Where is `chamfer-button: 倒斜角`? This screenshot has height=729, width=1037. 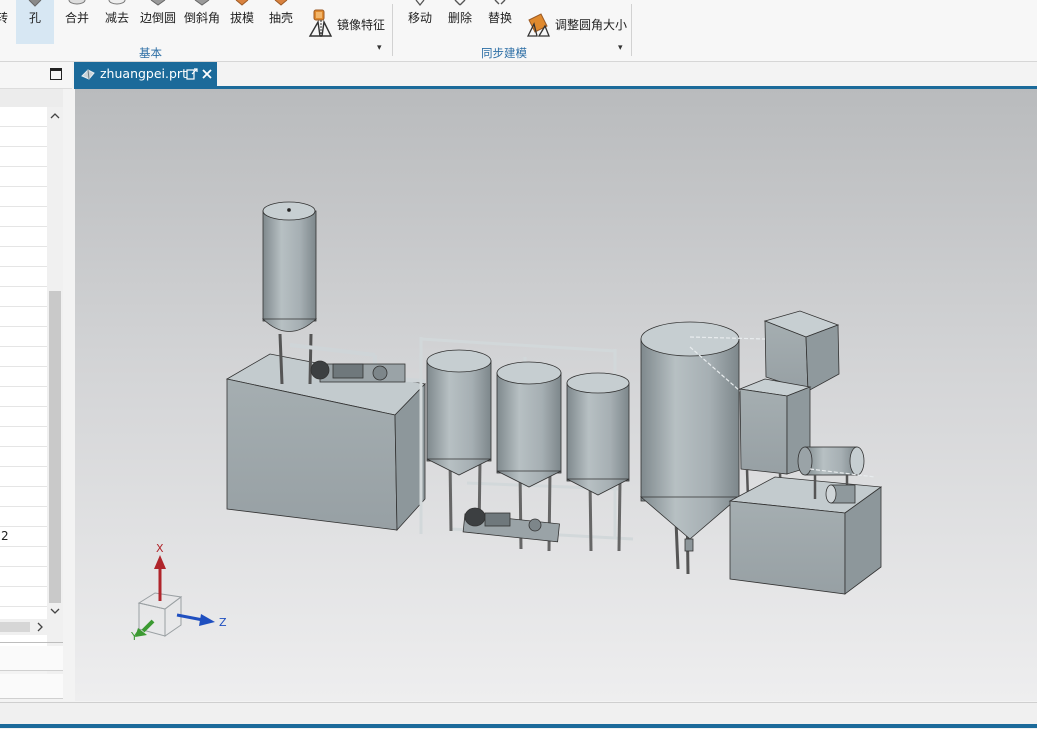
chamfer-button: 倒斜角 is located at coordinates (202, 22).